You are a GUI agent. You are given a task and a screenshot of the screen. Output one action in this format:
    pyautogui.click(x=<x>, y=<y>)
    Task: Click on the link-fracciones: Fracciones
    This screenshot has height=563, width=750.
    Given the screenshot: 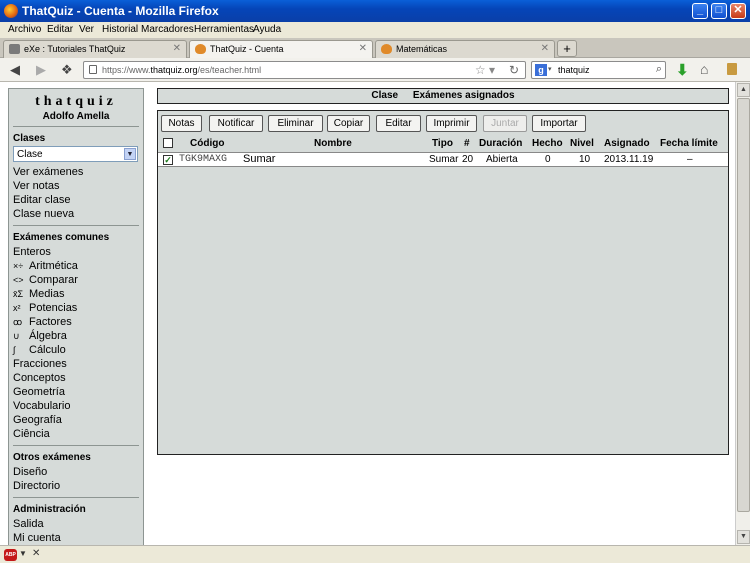 What is the action you would take?
    pyautogui.click(x=76, y=364)
    